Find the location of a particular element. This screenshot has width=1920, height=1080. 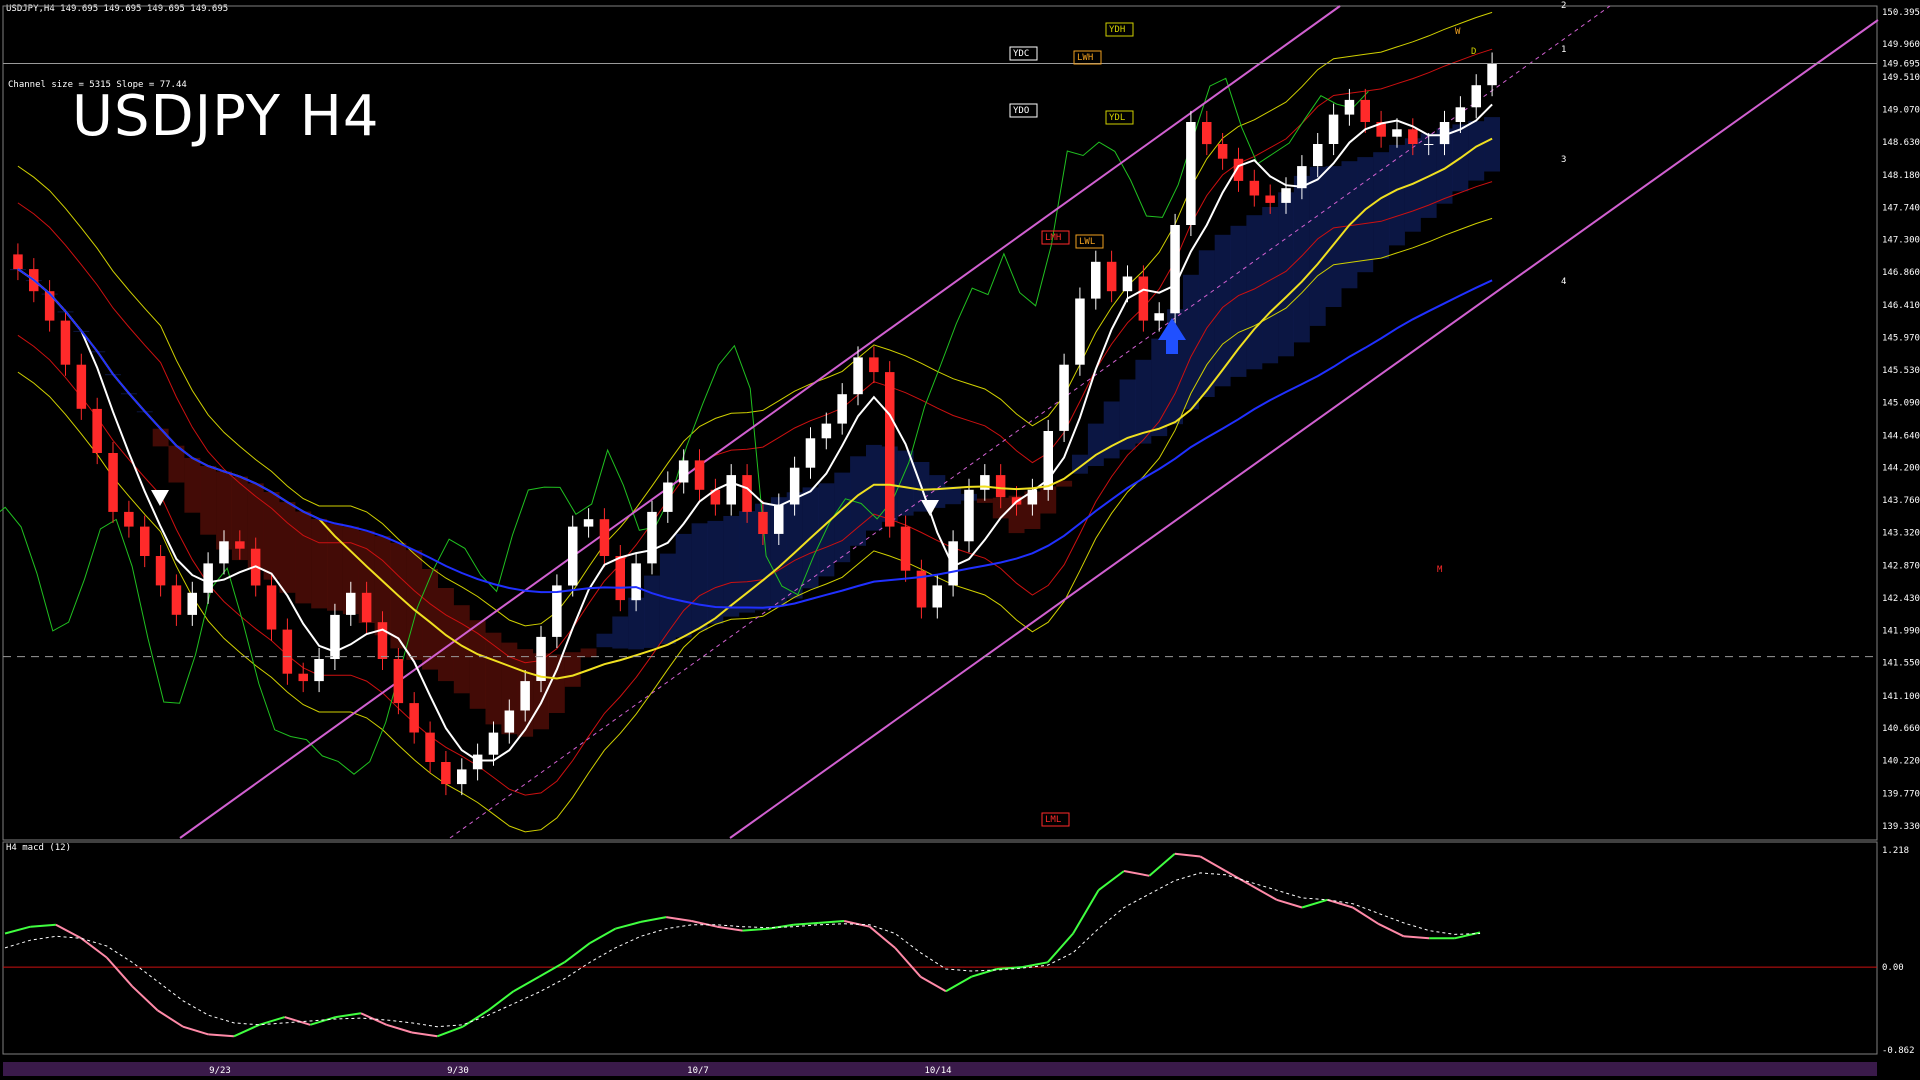

price-tick-label: 140.660 is located at coordinates (1901, 729).